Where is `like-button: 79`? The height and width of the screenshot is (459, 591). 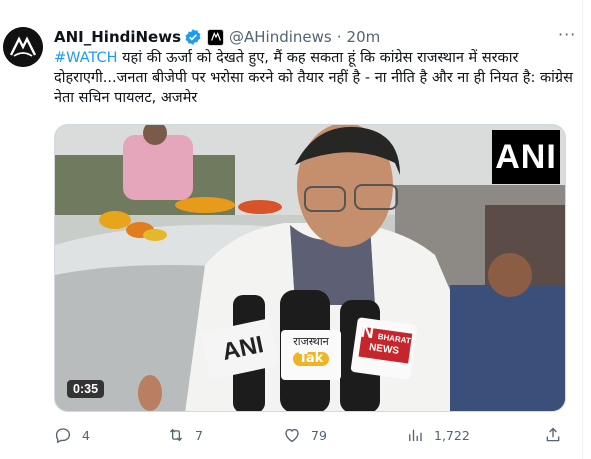
like-button: 79 is located at coordinates (305, 435).